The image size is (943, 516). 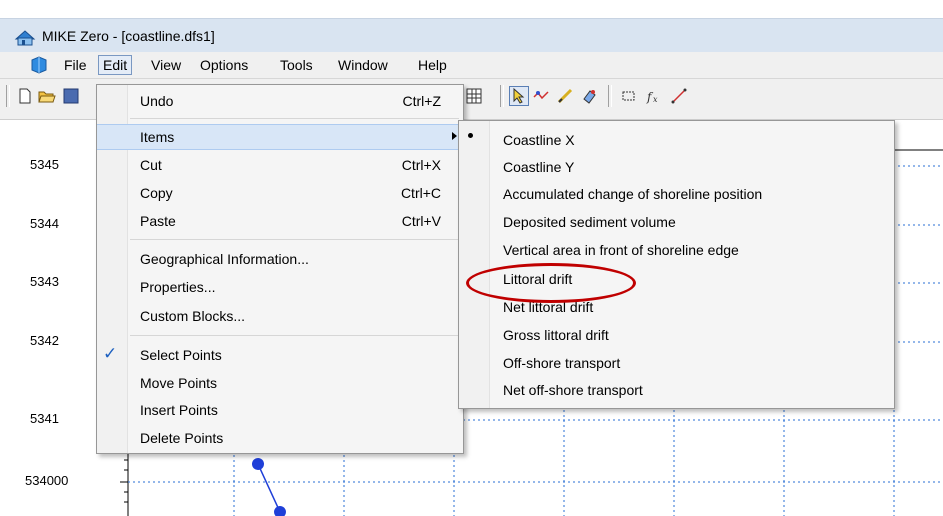 I want to click on menu-help: Help, so click(x=432, y=65).